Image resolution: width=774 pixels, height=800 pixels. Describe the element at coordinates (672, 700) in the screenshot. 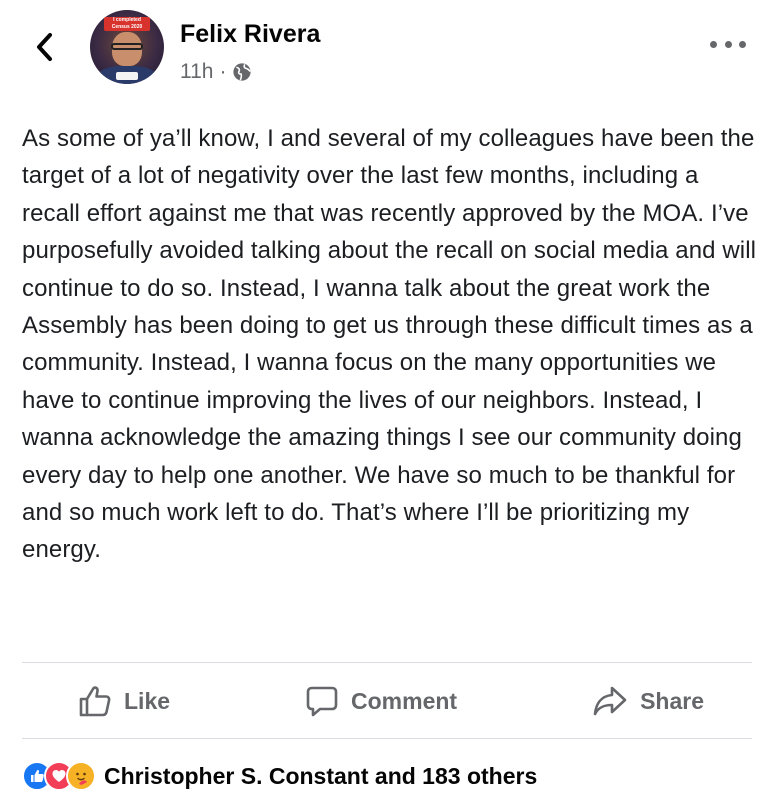

I see `share-label: Share` at that location.